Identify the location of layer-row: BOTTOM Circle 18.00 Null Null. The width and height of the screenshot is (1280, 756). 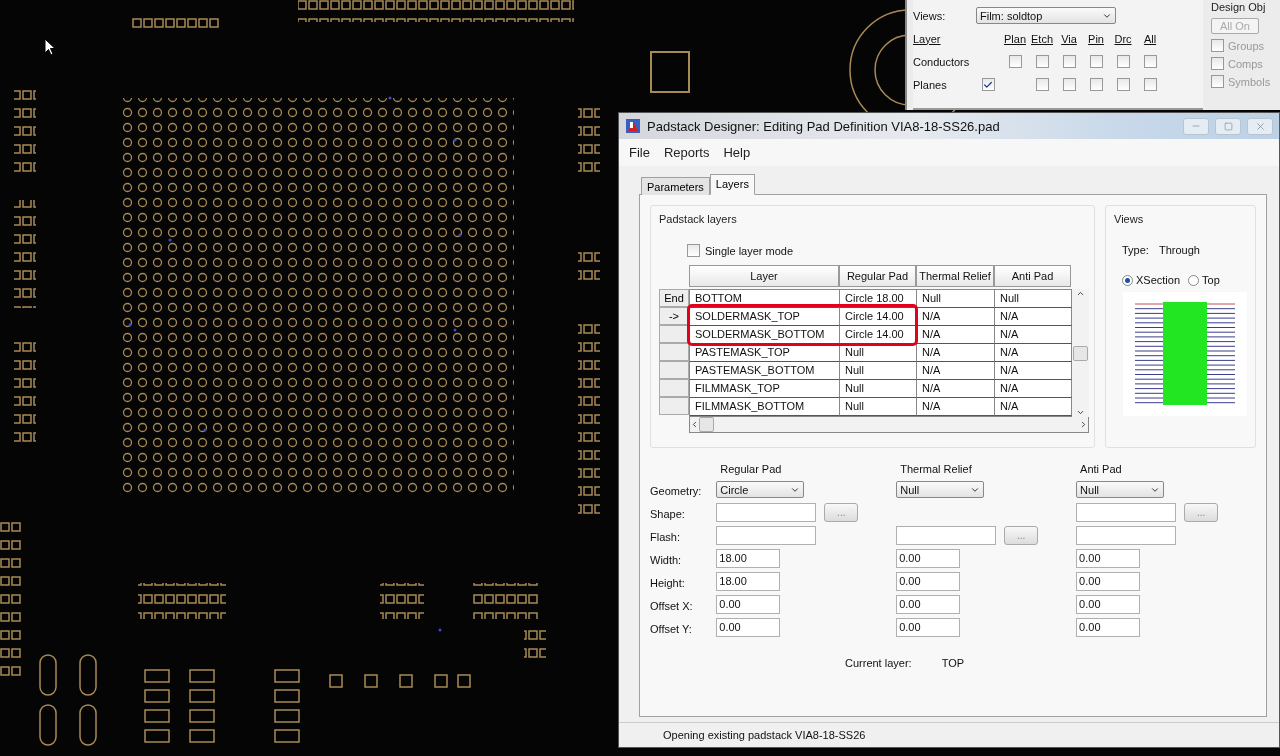
(881, 299).